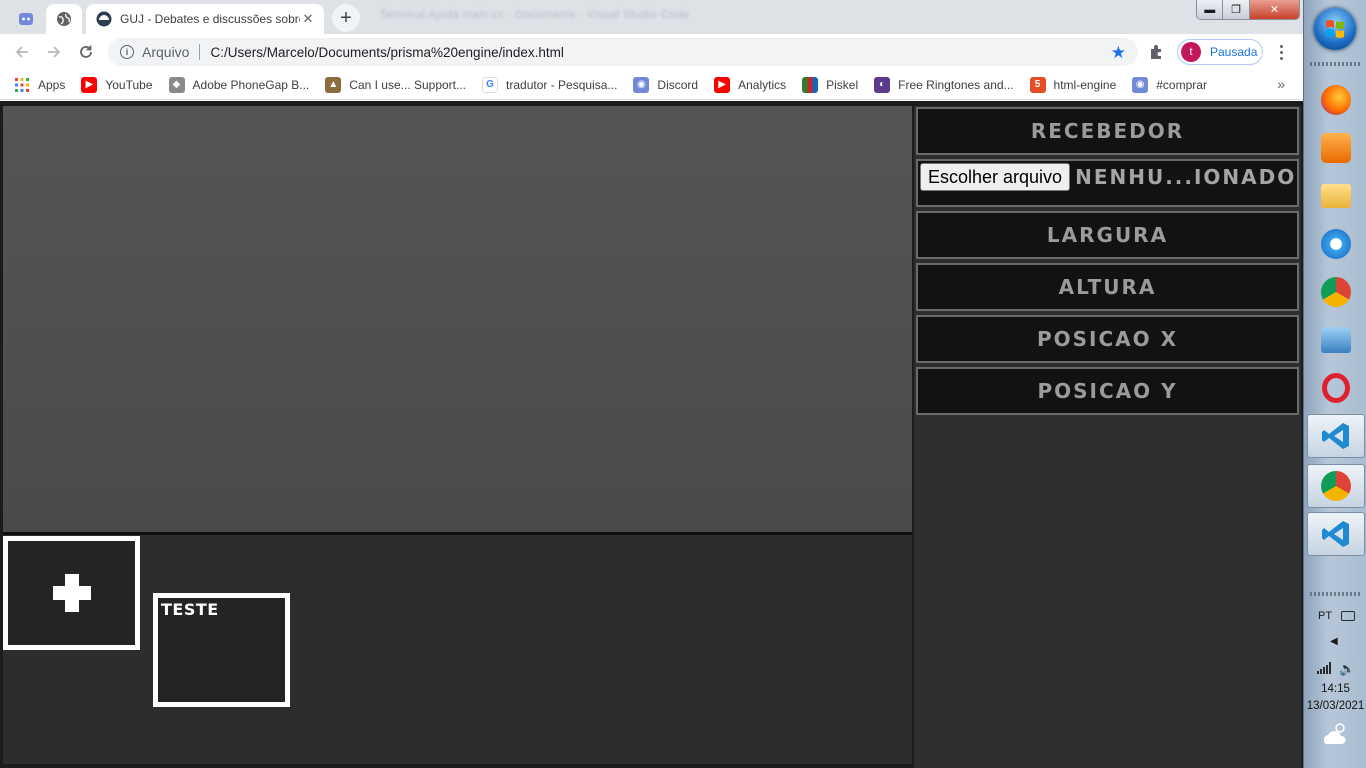  What do you see at coordinates (810, 84) in the screenshot?
I see `piskel-icon` at bounding box center [810, 84].